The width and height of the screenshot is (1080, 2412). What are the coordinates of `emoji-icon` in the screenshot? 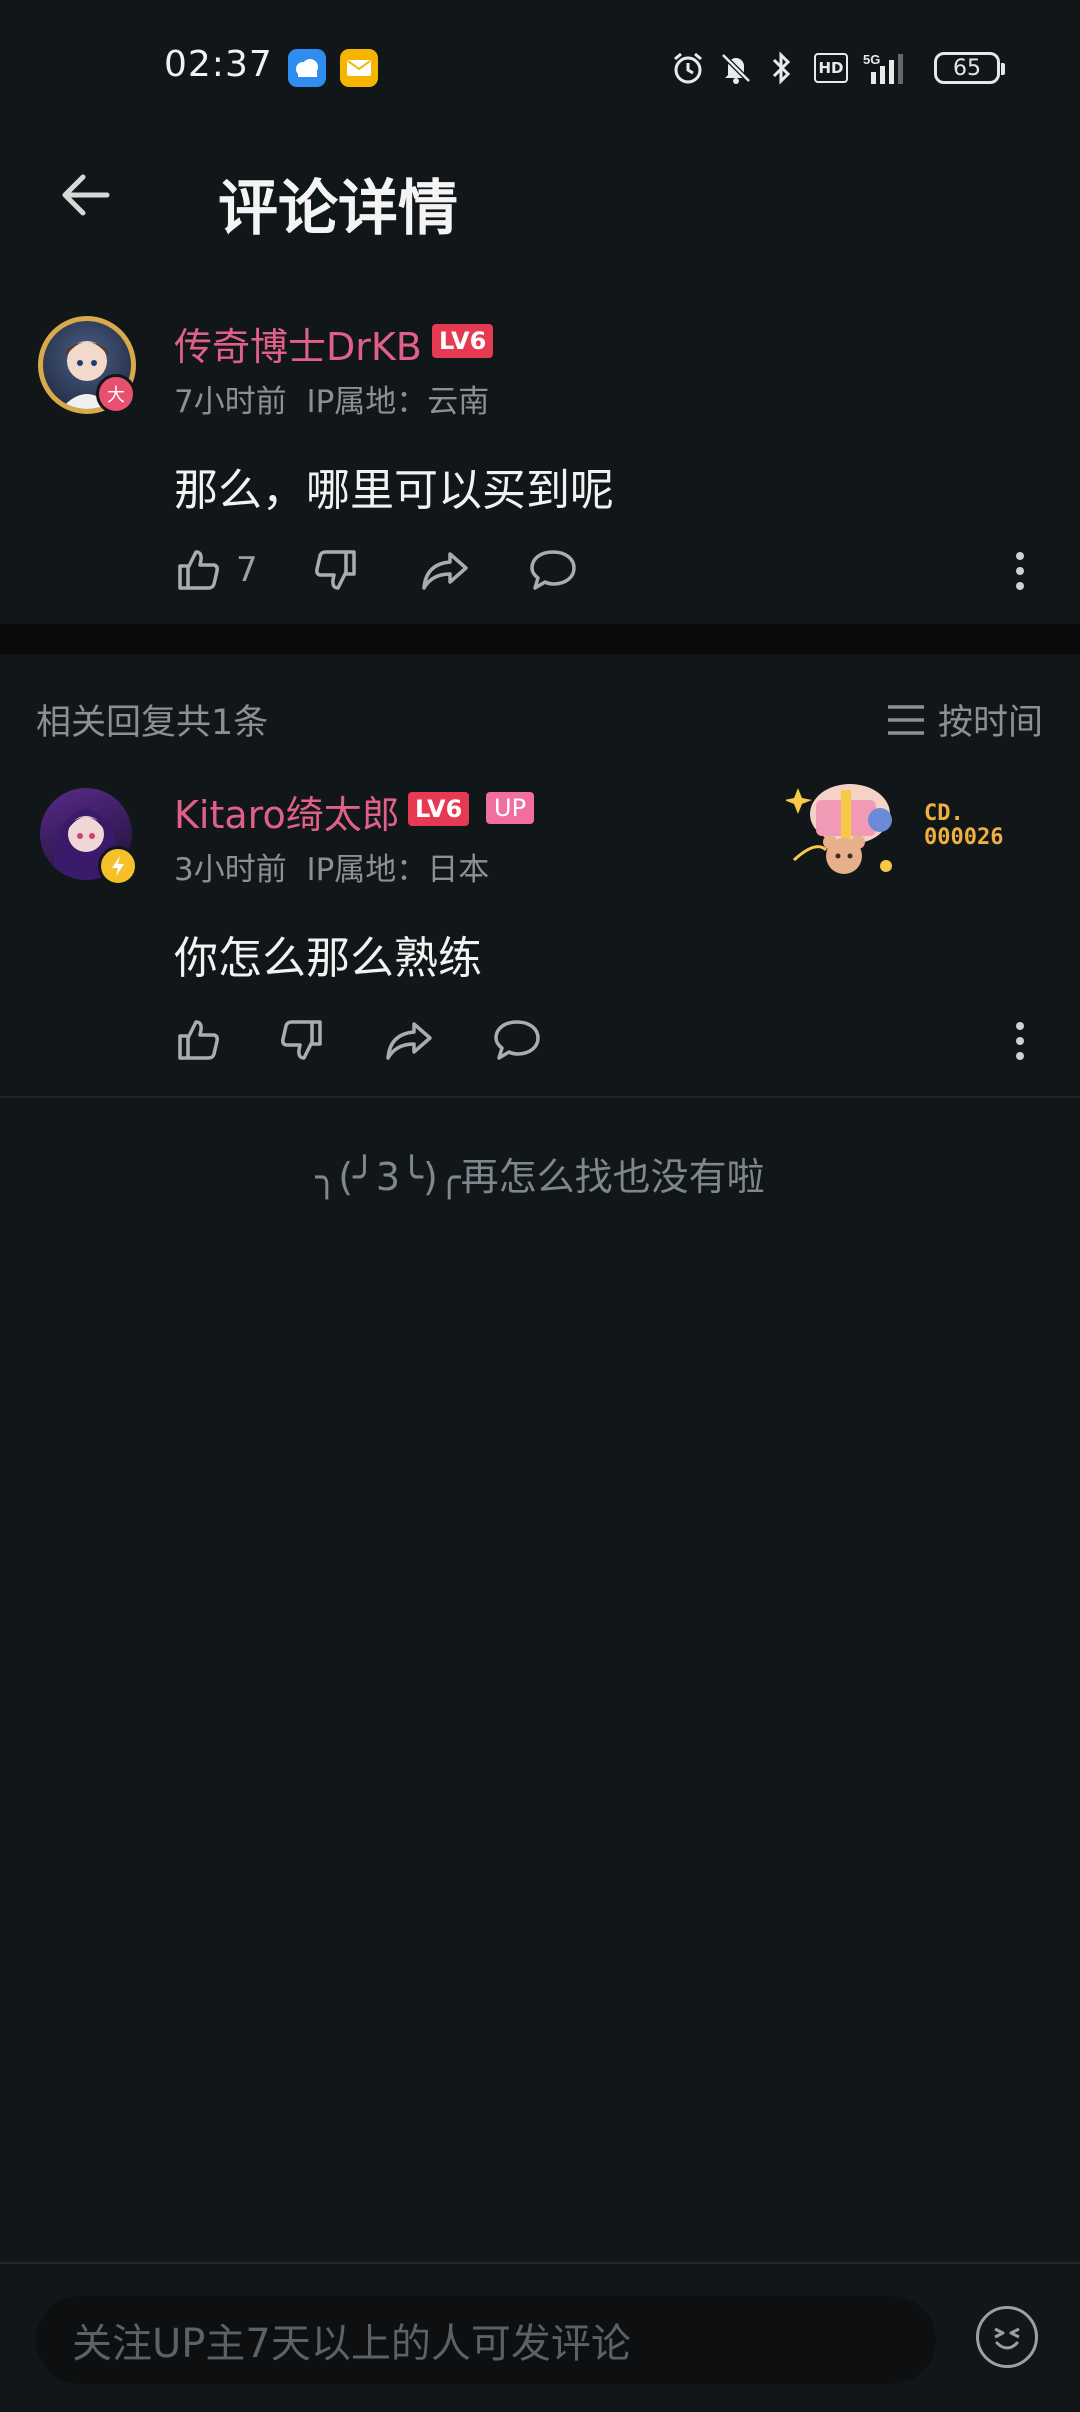 It's located at (1007, 2338).